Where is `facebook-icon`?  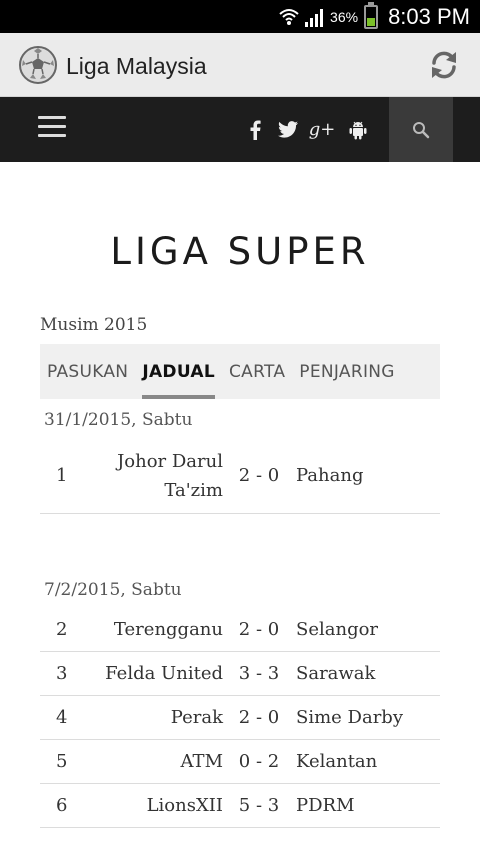 facebook-icon is located at coordinates (255, 129).